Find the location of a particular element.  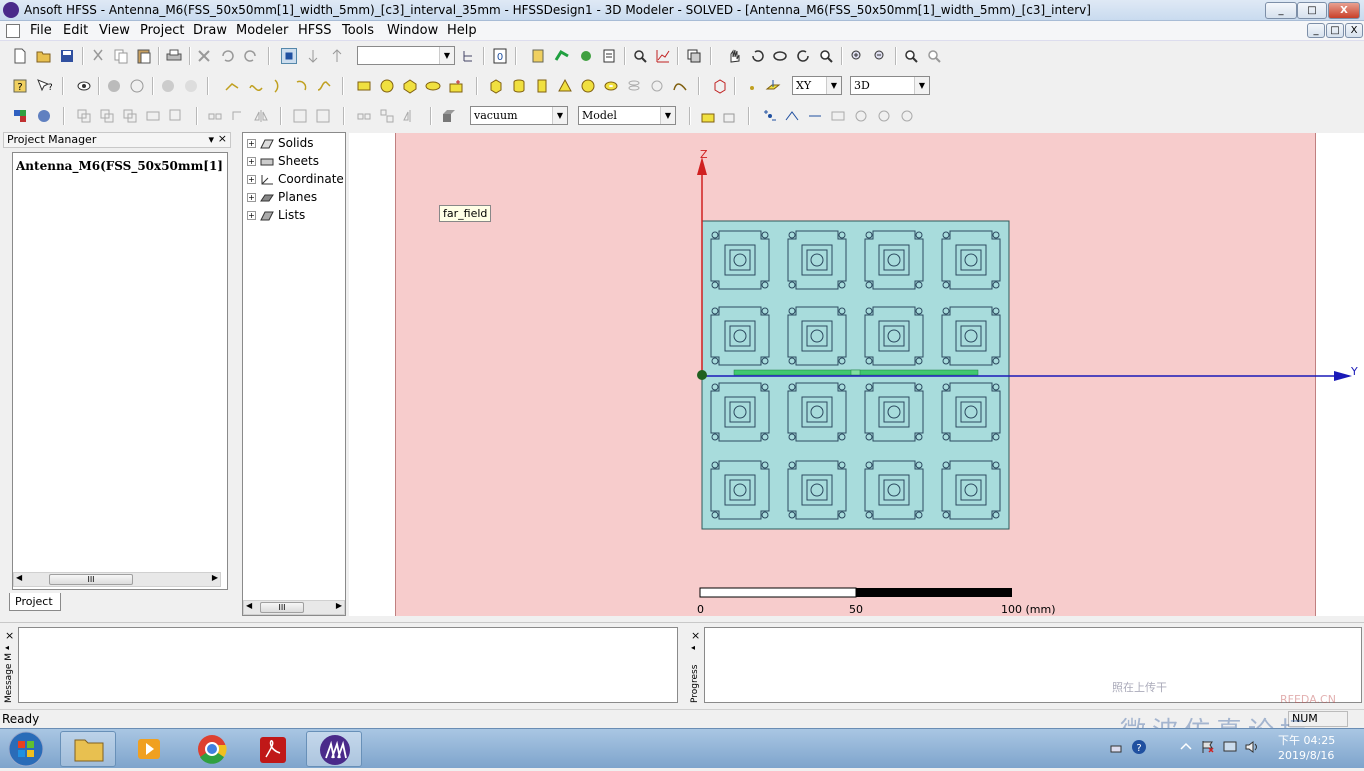

start-button-icon is located at coordinates (26, 749).